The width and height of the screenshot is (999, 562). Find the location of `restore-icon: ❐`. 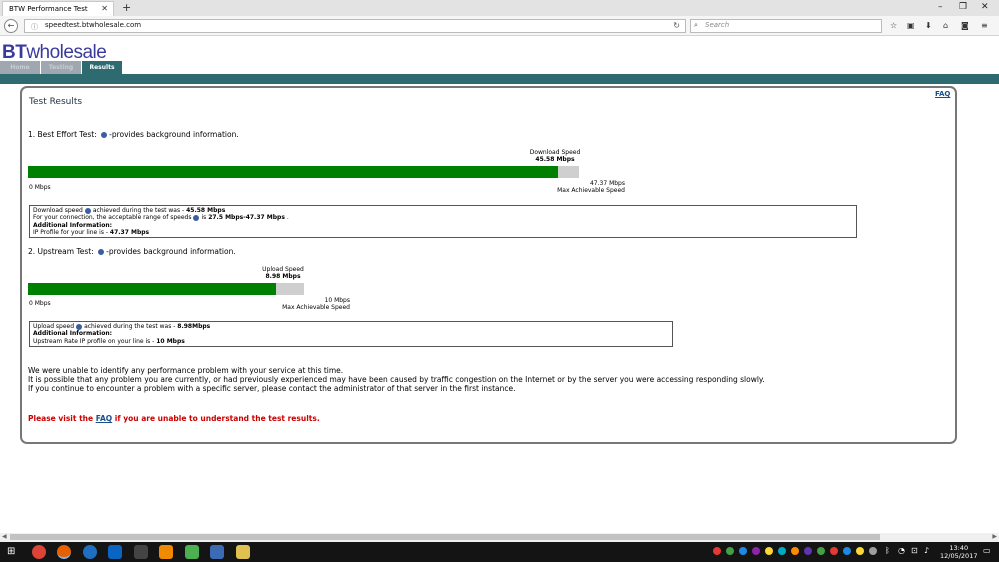

restore-icon: ❐ is located at coordinates (963, 7).